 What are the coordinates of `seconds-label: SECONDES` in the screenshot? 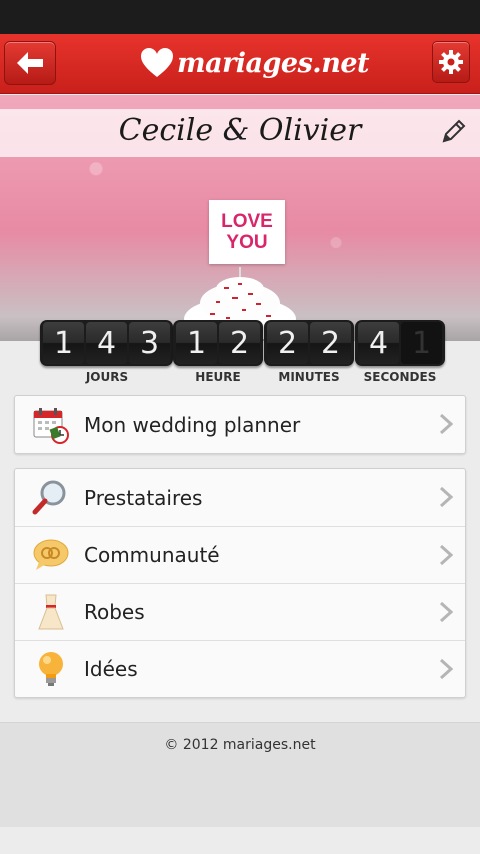 It's located at (400, 377).